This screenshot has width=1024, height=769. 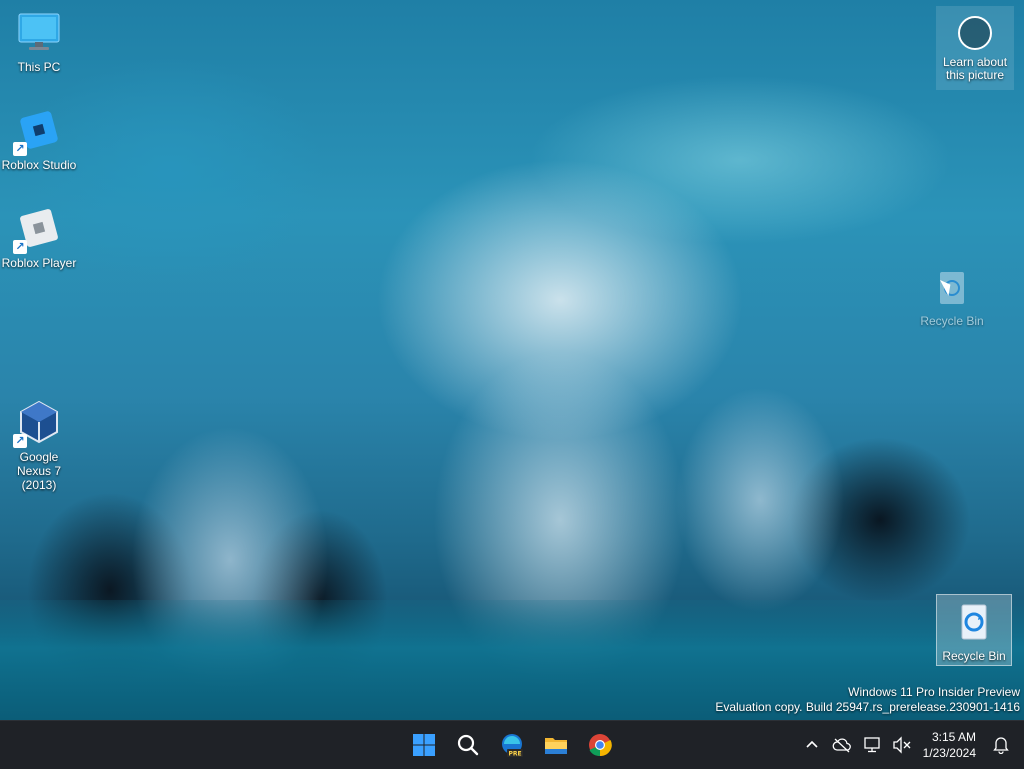 What do you see at coordinates (39, 32) in the screenshot?
I see `monitor-icon` at bounding box center [39, 32].